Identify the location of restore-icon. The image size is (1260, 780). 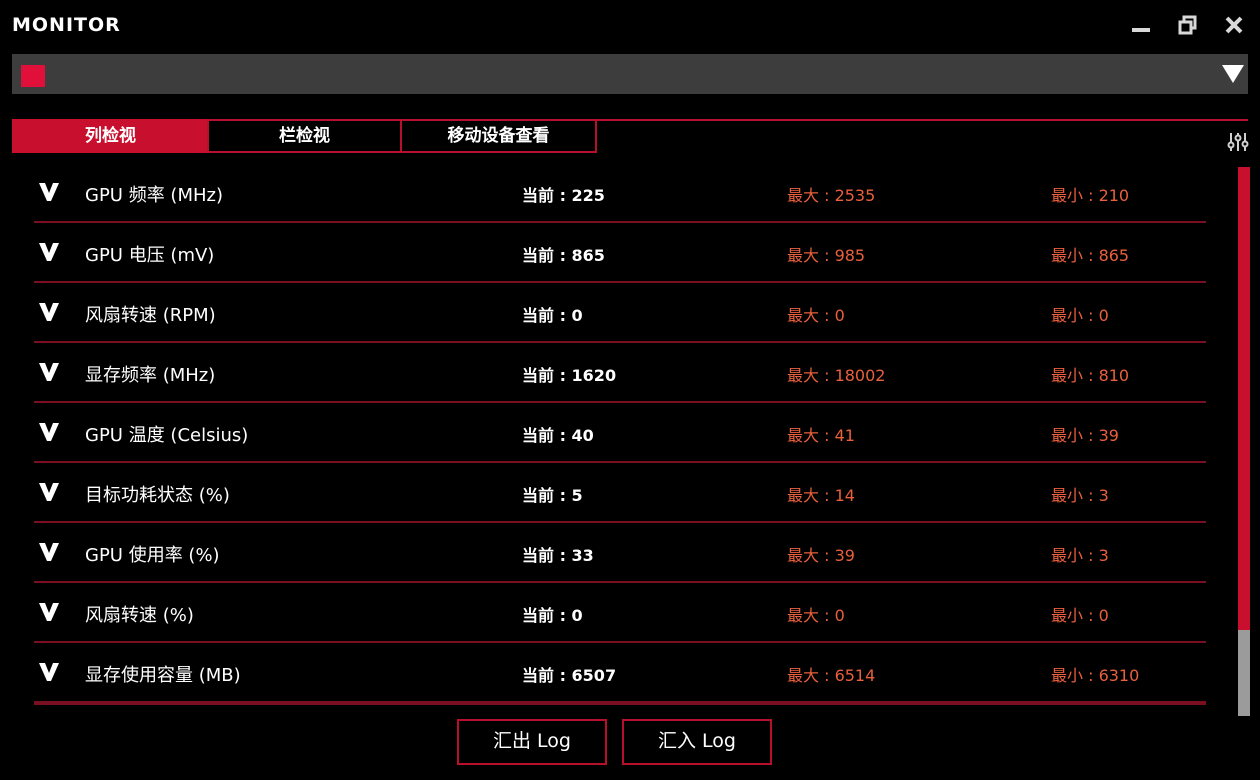
(1187, 25).